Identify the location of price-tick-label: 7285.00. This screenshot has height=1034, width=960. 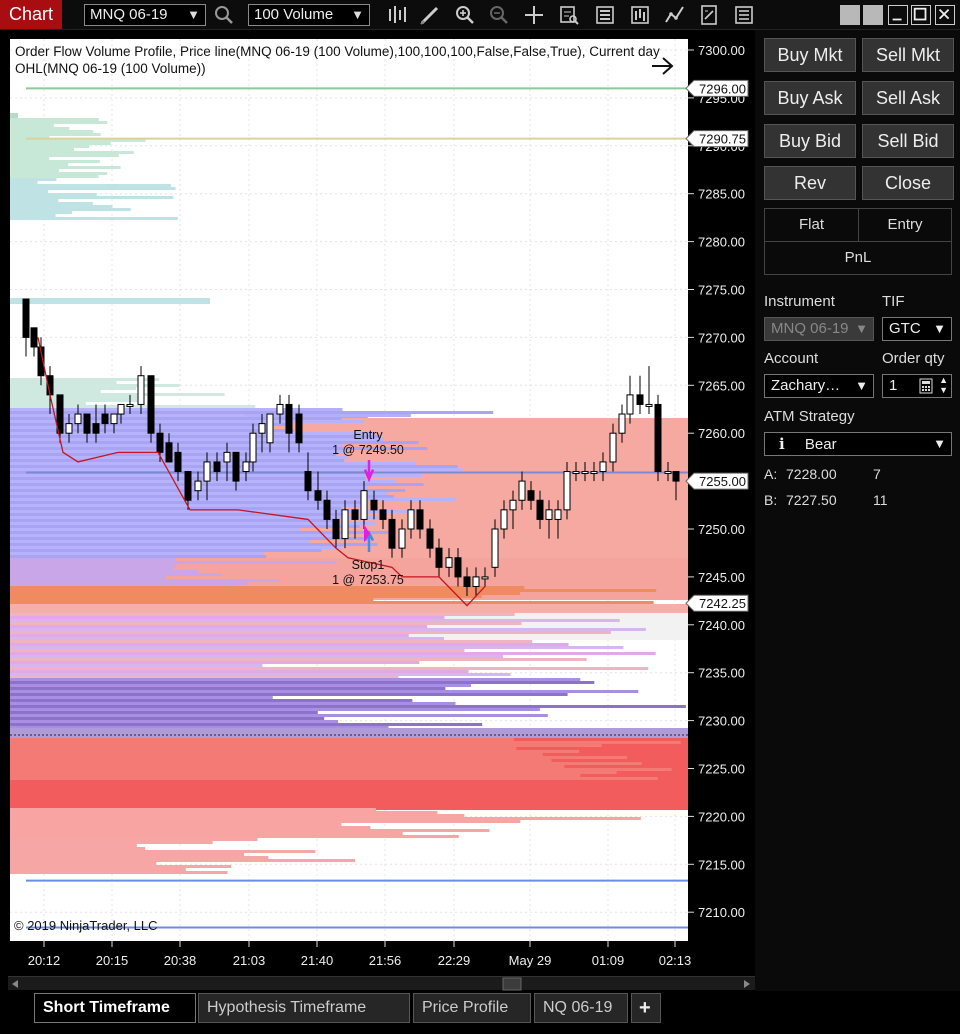
(721, 194).